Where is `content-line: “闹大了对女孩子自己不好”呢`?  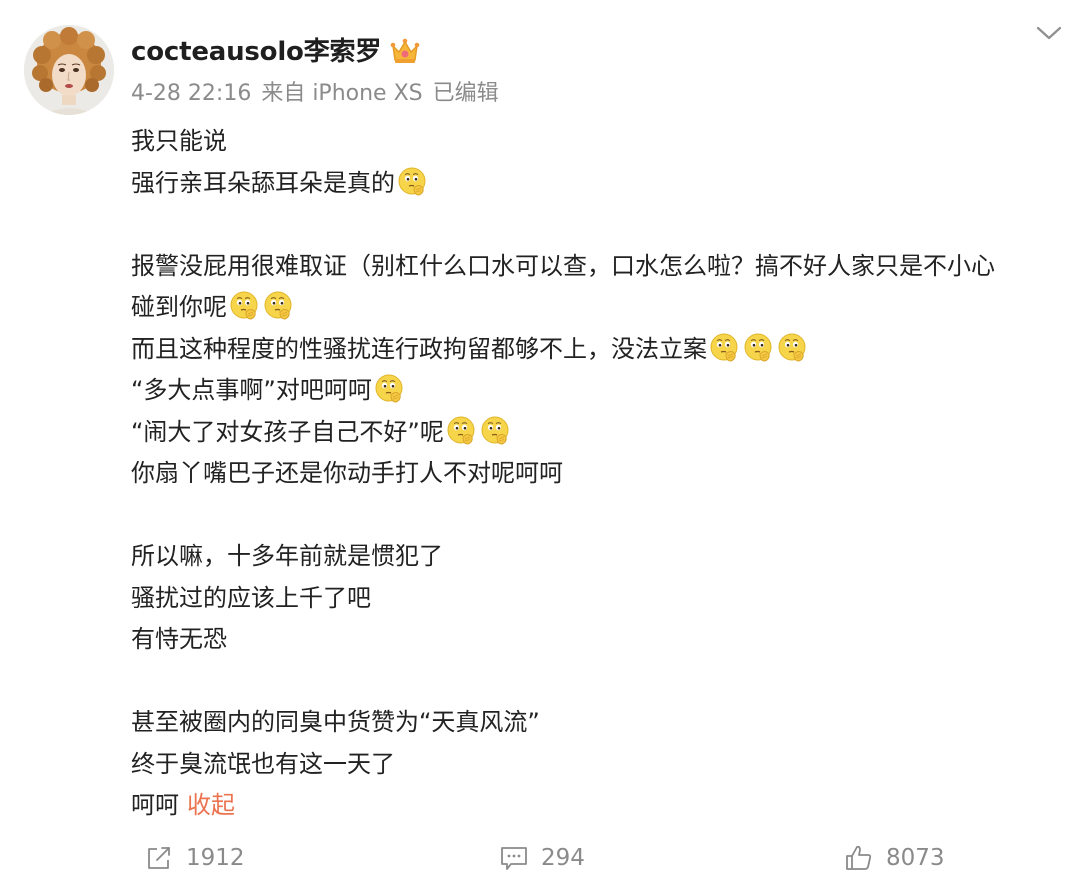
content-line: “闹大了对女孩子自己不好”呢 is located at coordinates (601, 433).